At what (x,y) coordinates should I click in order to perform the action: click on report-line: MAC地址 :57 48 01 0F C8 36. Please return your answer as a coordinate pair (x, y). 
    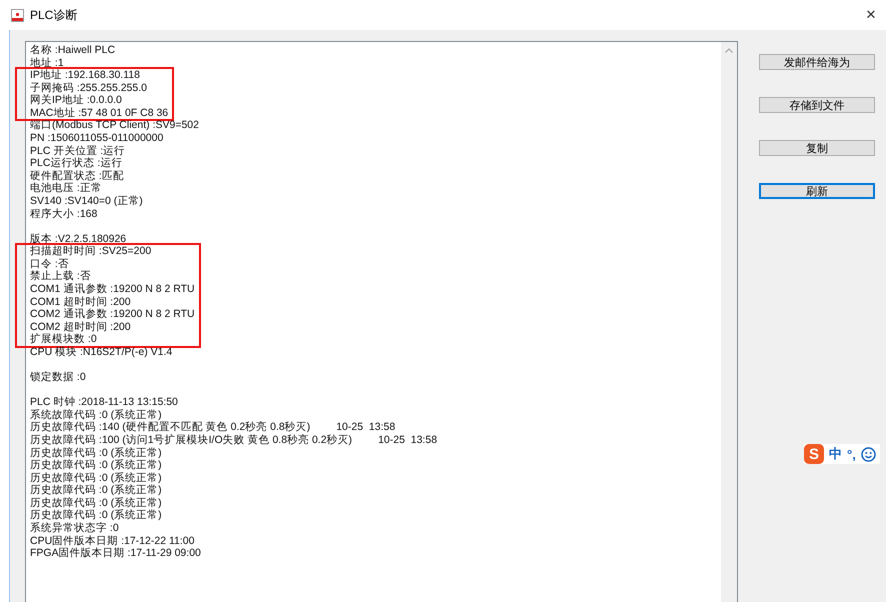
    Looking at the image, I should click on (99, 112).